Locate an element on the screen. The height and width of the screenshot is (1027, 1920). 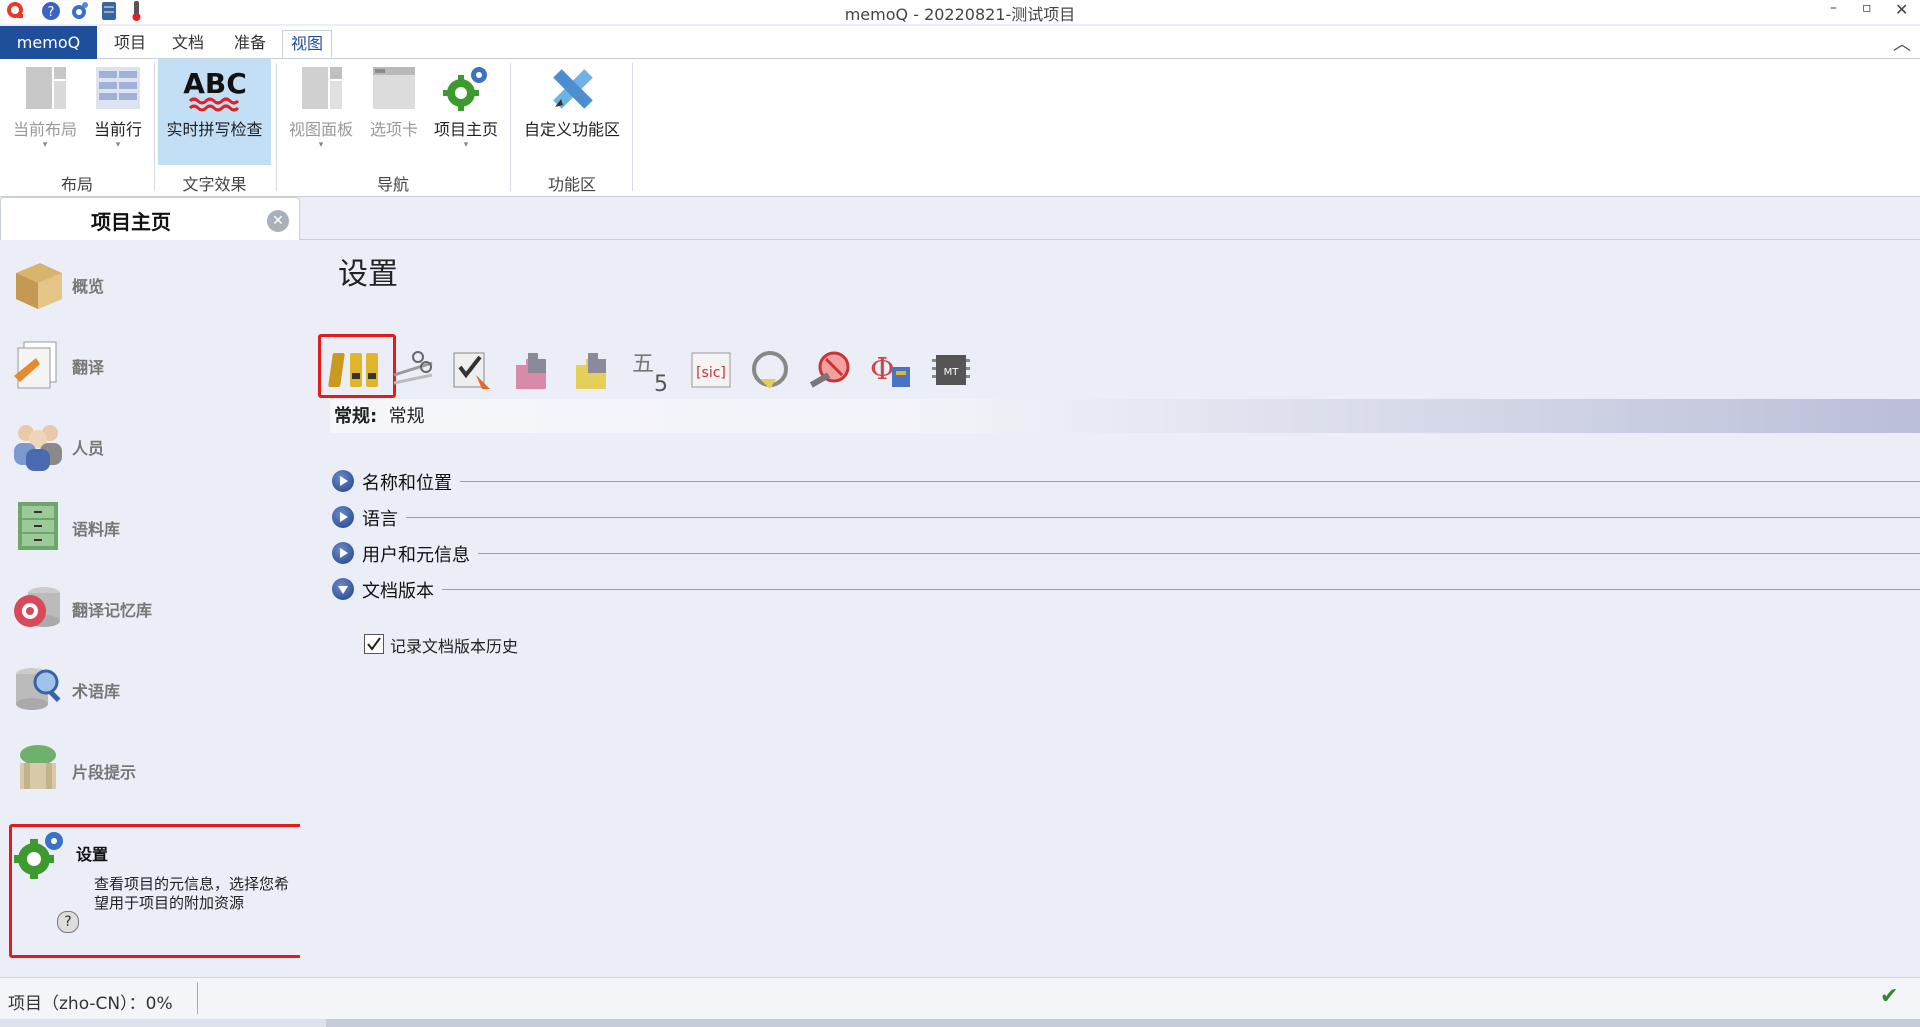
panel-title: 项目主页 is located at coordinates (131, 222).